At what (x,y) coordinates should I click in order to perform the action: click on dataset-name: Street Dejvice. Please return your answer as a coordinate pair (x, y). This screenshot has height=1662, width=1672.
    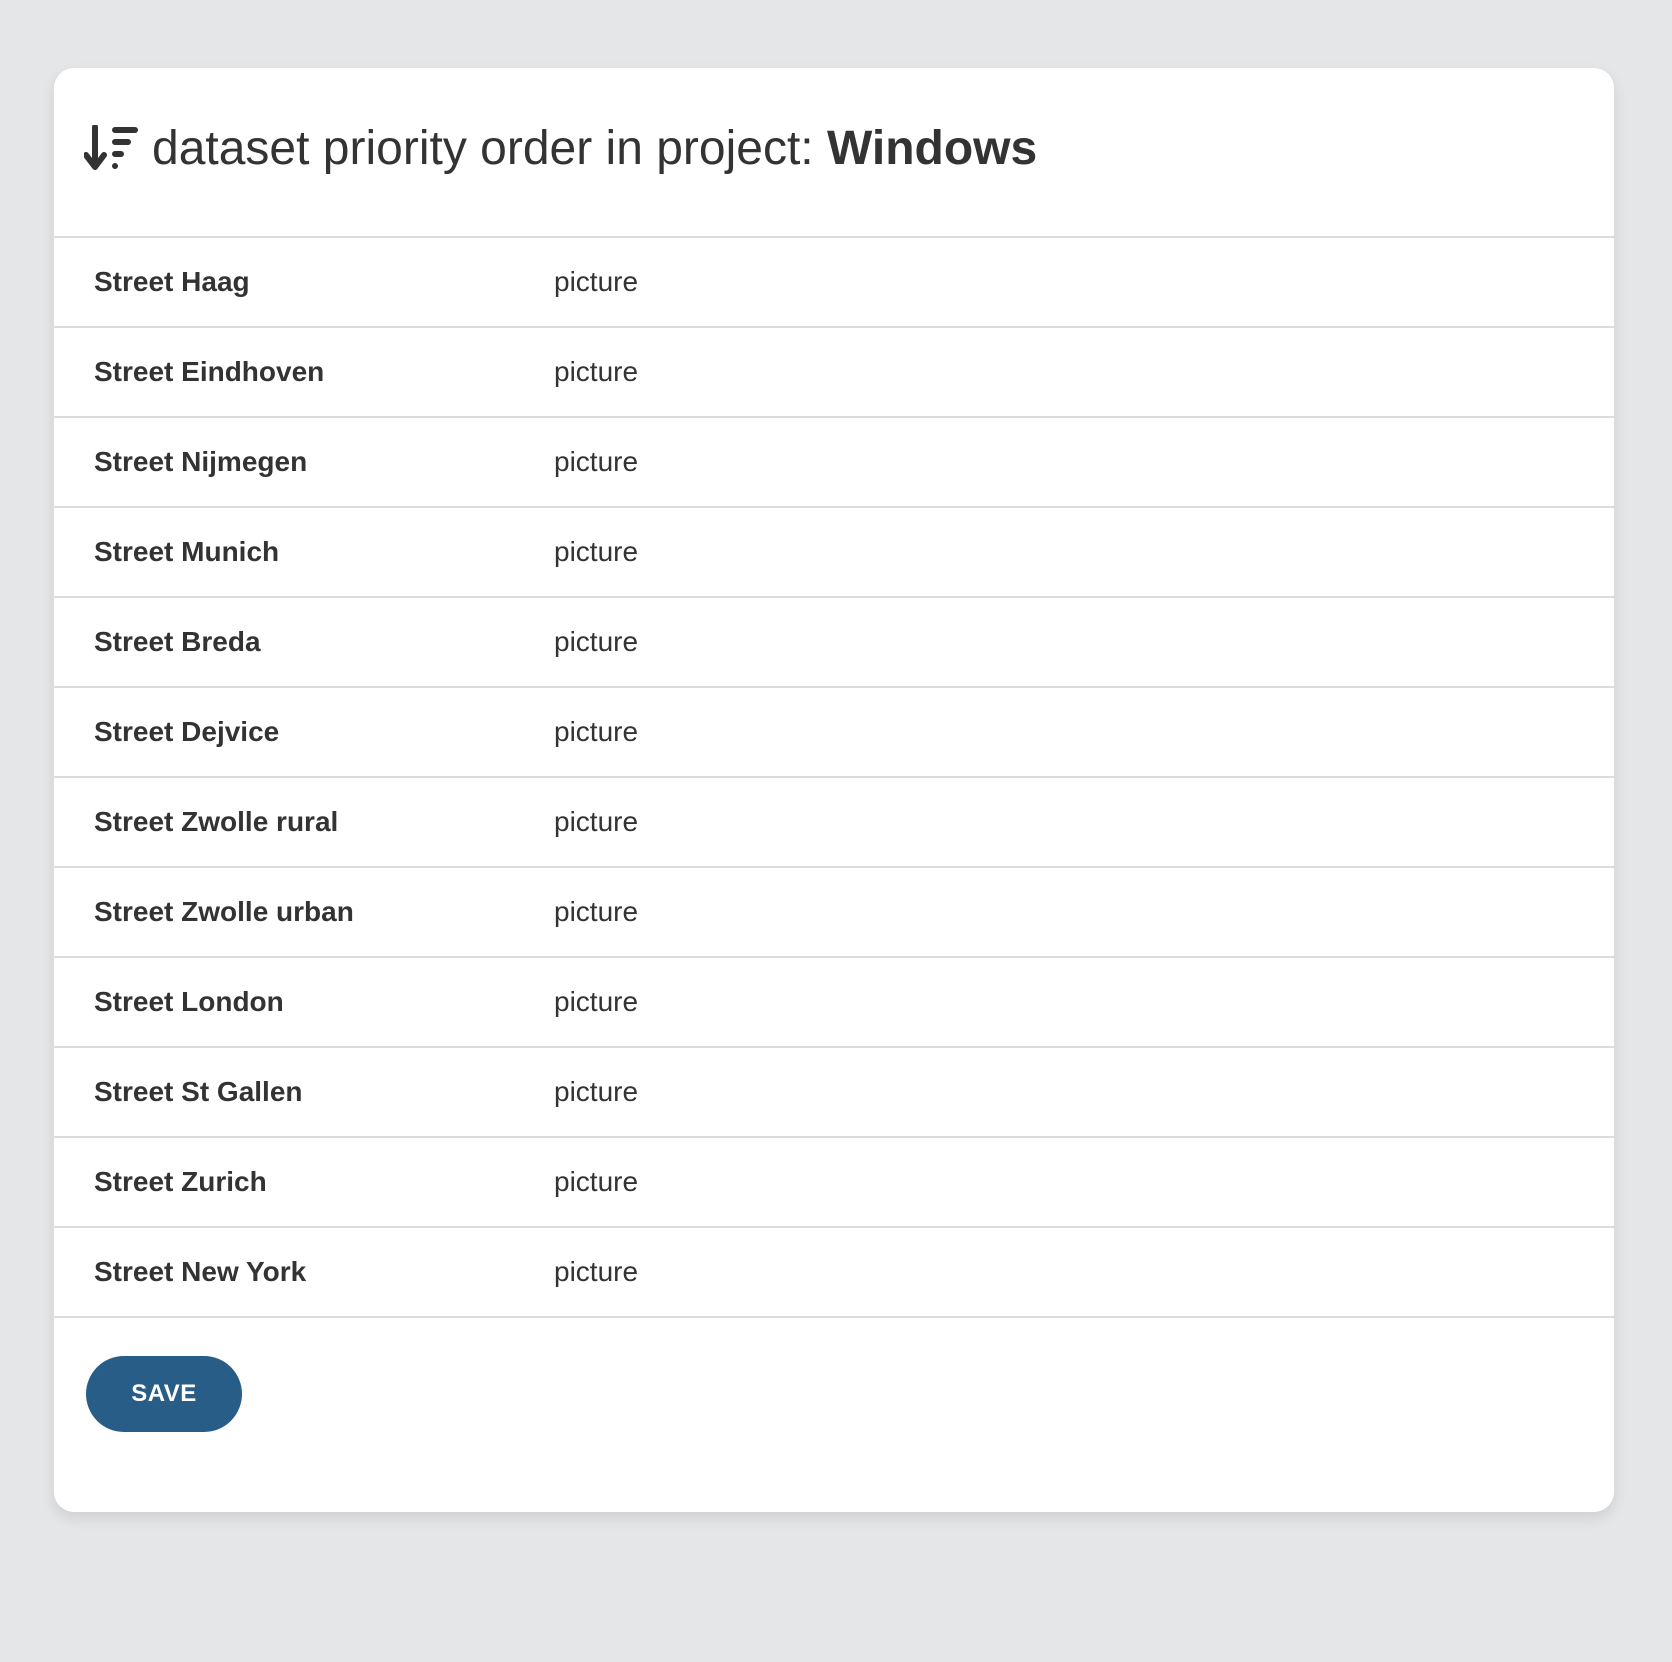
    Looking at the image, I should click on (187, 731).